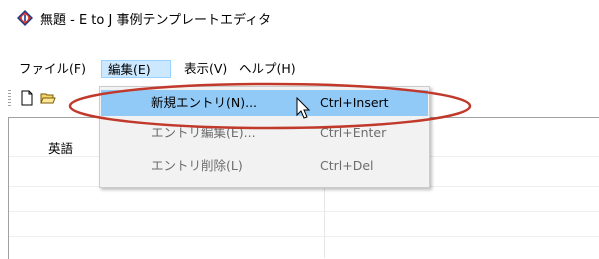 The image size is (599, 259). Describe the element at coordinates (264, 103) in the screenshot. I see `menu-item-new-entry: 新規エントリ(N)... Ctrl+Insert` at that location.